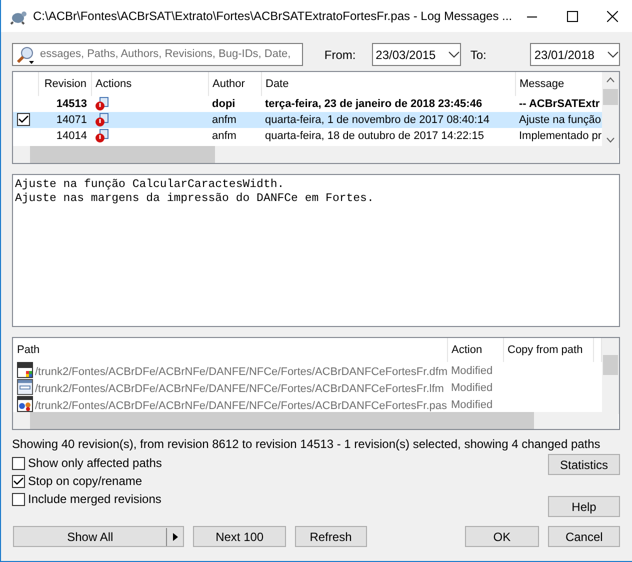 The width and height of the screenshot is (632, 562). I want to click on column-header: Actions, so click(149, 84).